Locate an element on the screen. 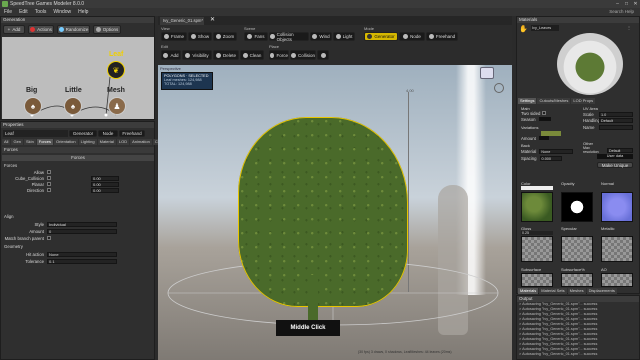  place-force-button: Force is located at coordinates (279, 55).